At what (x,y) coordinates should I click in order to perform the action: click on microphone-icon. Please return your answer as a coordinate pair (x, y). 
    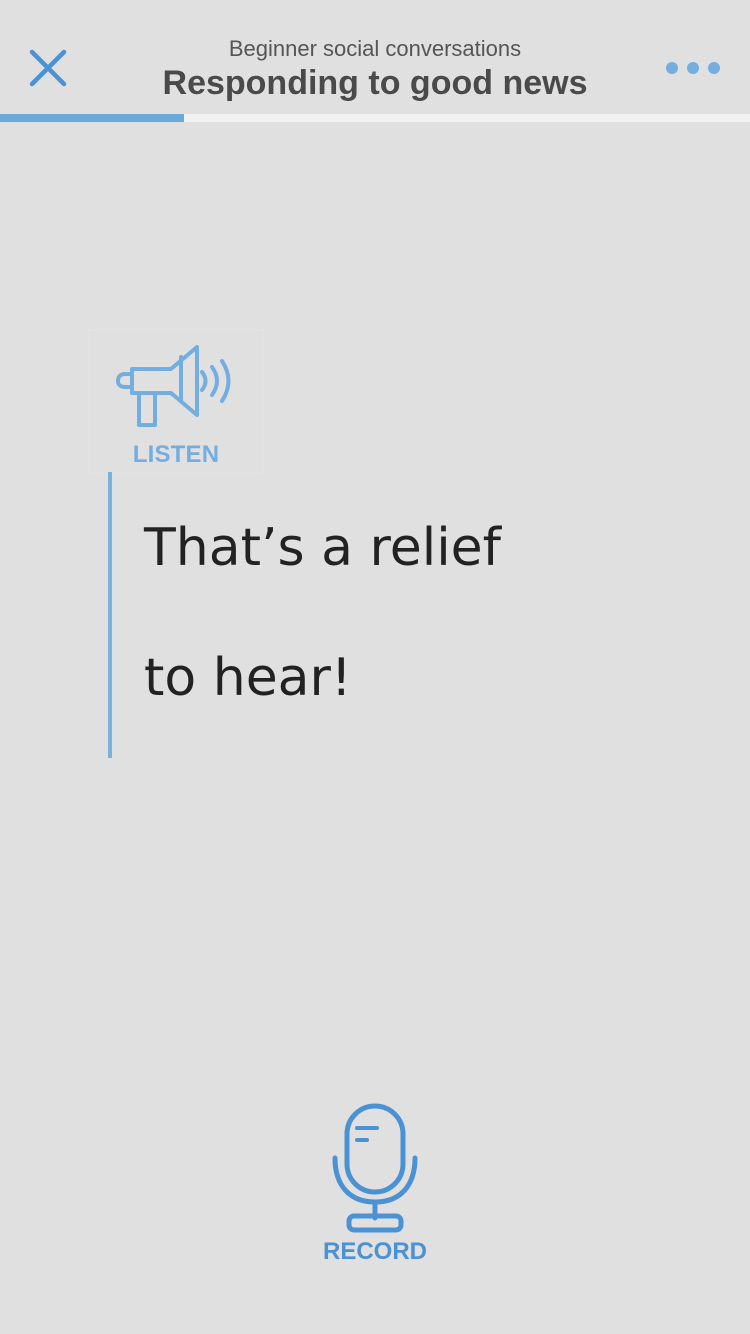
    Looking at the image, I should click on (375, 1168).